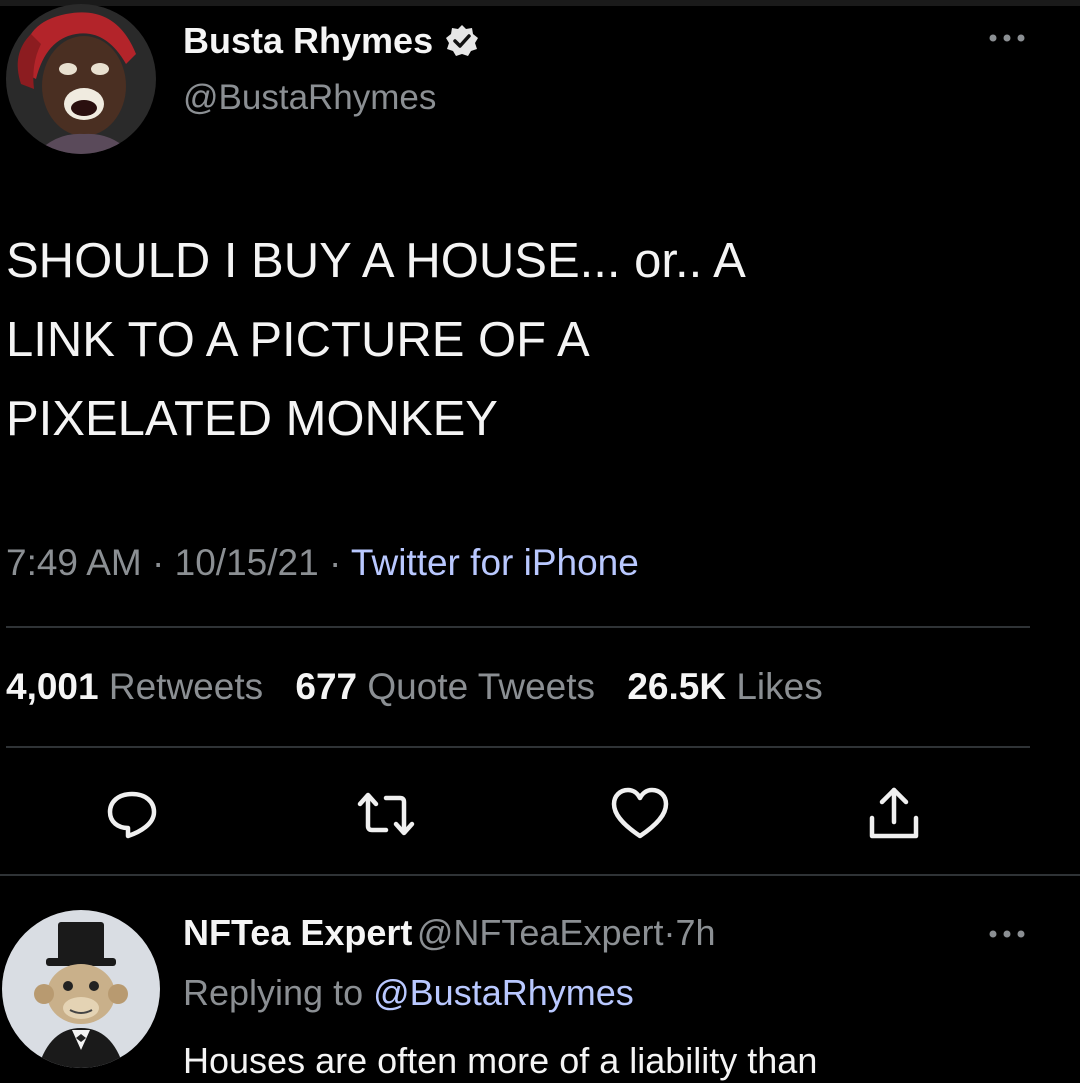  What do you see at coordinates (252, 419) in the screenshot?
I see `tweet-text-line: PIXELATED MONKEY` at bounding box center [252, 419].